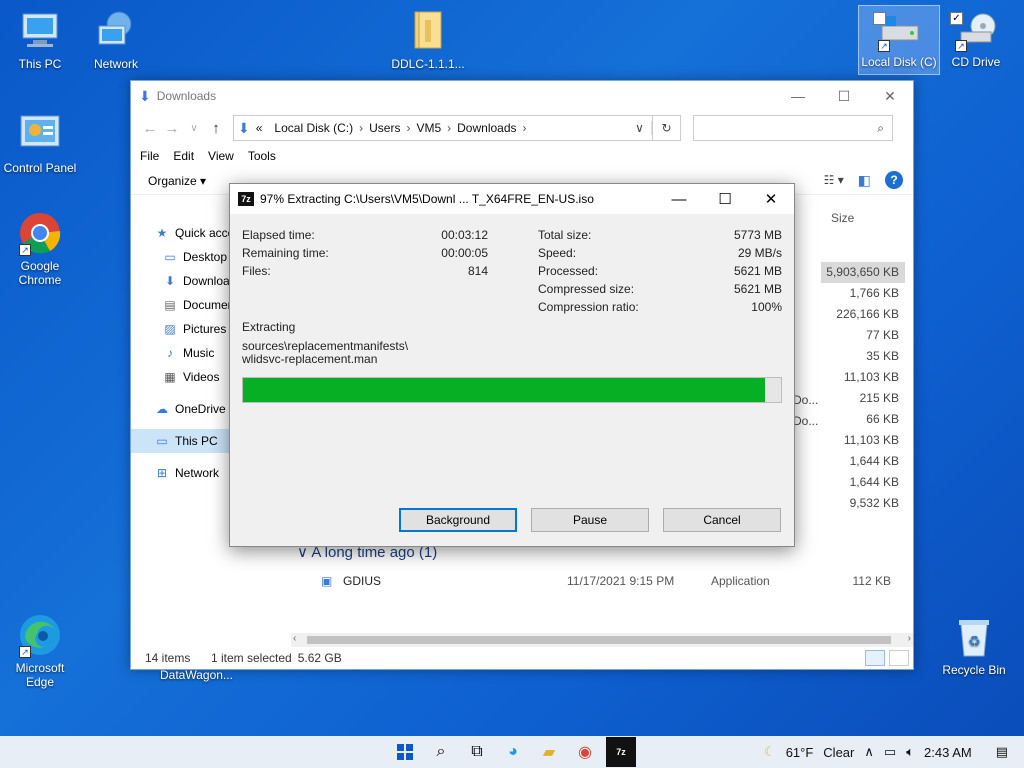 The image size is (1024, 768). What do you see at coordinates (899, 29) in the screenshot?
I see `drive-icon: ↗` at bounding box center [899, 29].